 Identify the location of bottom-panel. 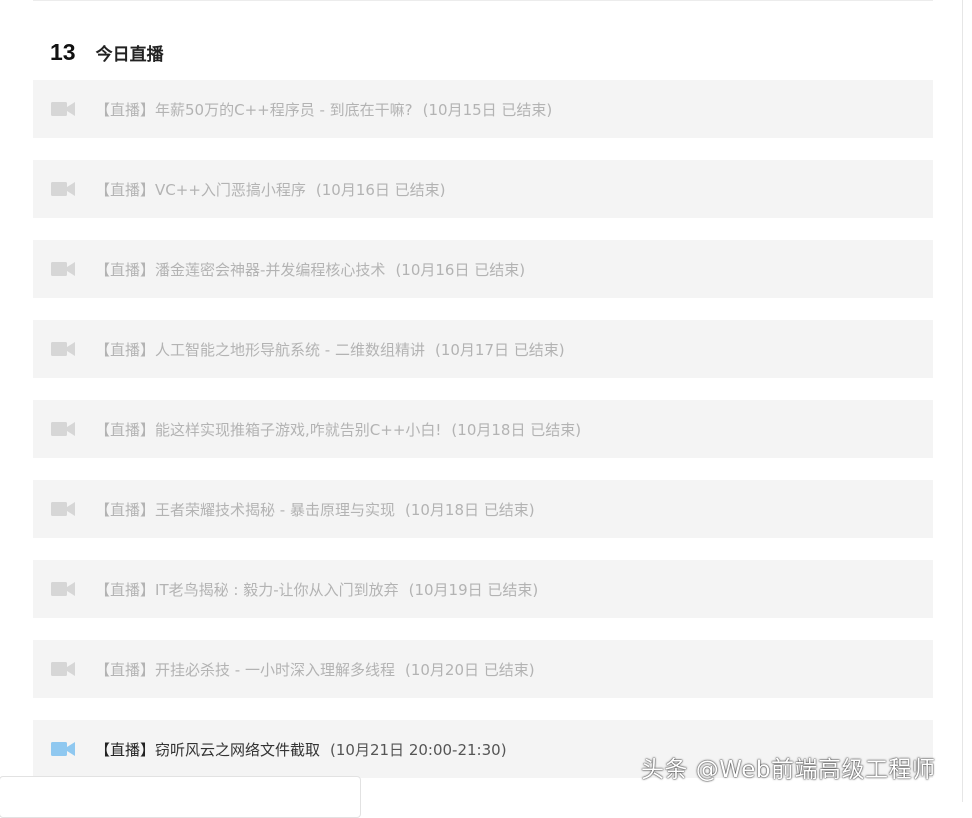
(180, 797).